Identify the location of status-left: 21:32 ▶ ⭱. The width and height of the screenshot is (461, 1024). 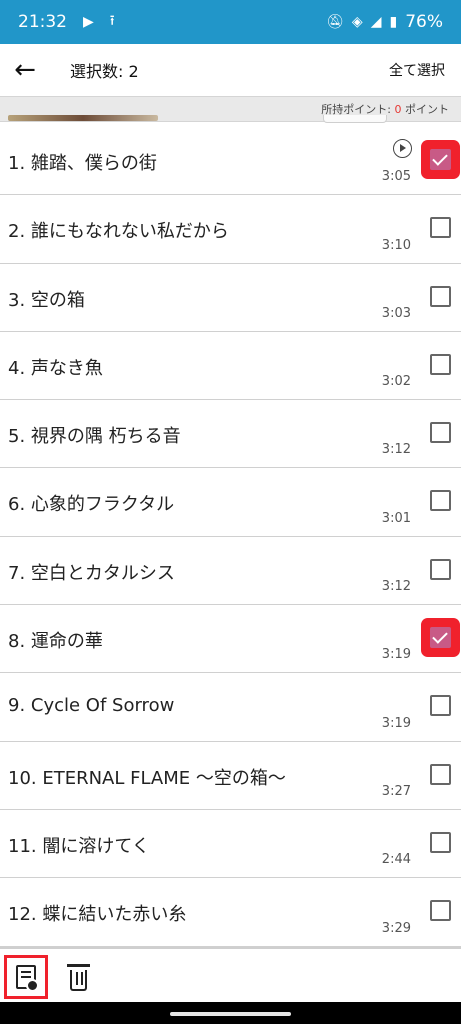
(66, 22).